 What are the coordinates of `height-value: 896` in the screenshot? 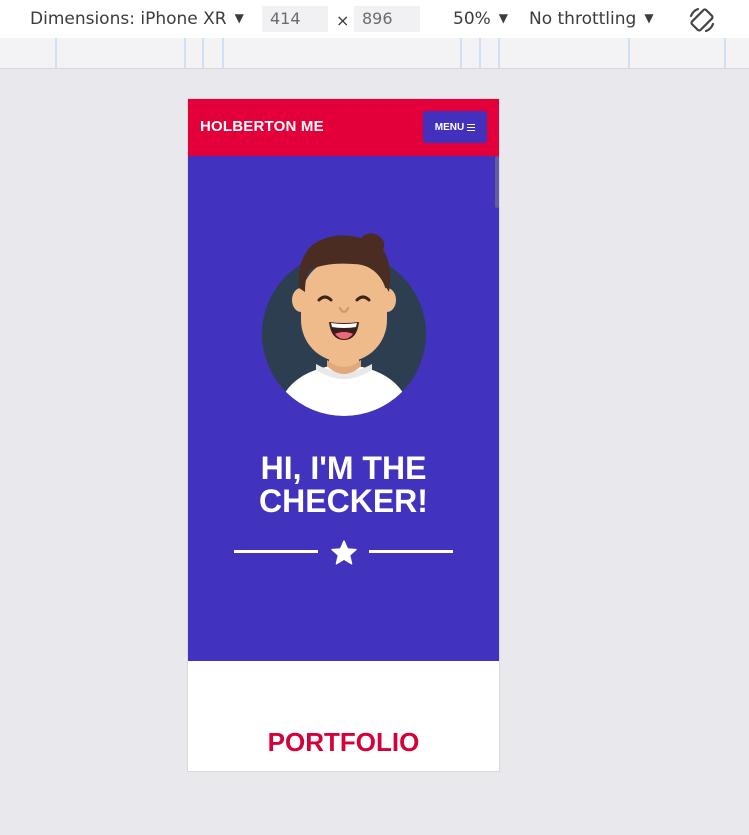 It's located at (377, 18).